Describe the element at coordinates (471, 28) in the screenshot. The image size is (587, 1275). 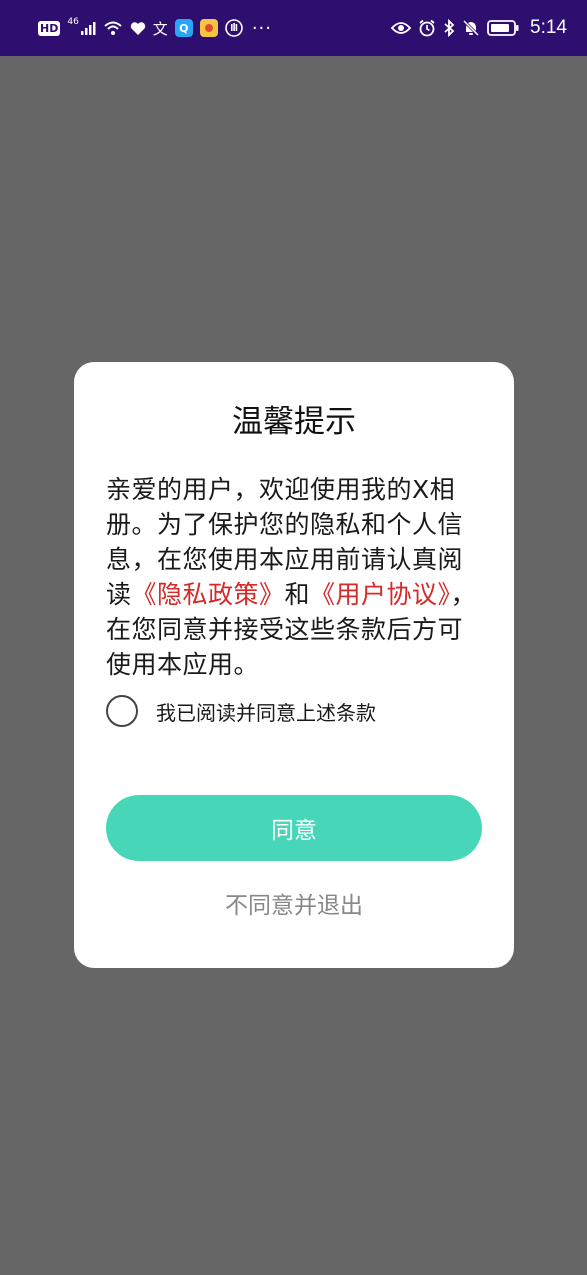
I see `mute-bell-icon` at that location.